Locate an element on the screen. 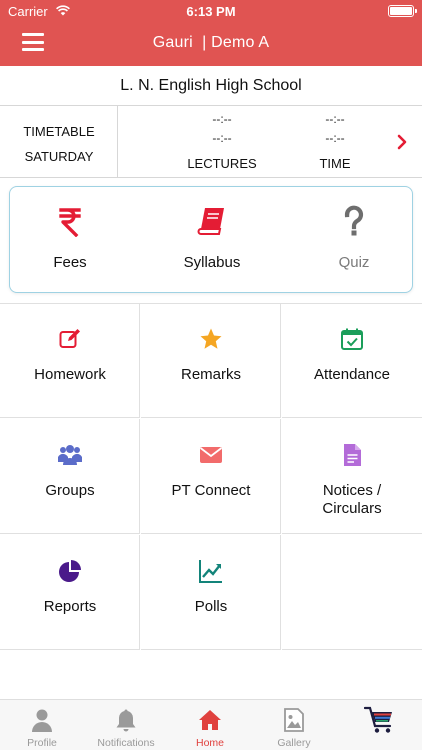 The image size is (422, 750). person-icon is located at coordinates (42, 720).